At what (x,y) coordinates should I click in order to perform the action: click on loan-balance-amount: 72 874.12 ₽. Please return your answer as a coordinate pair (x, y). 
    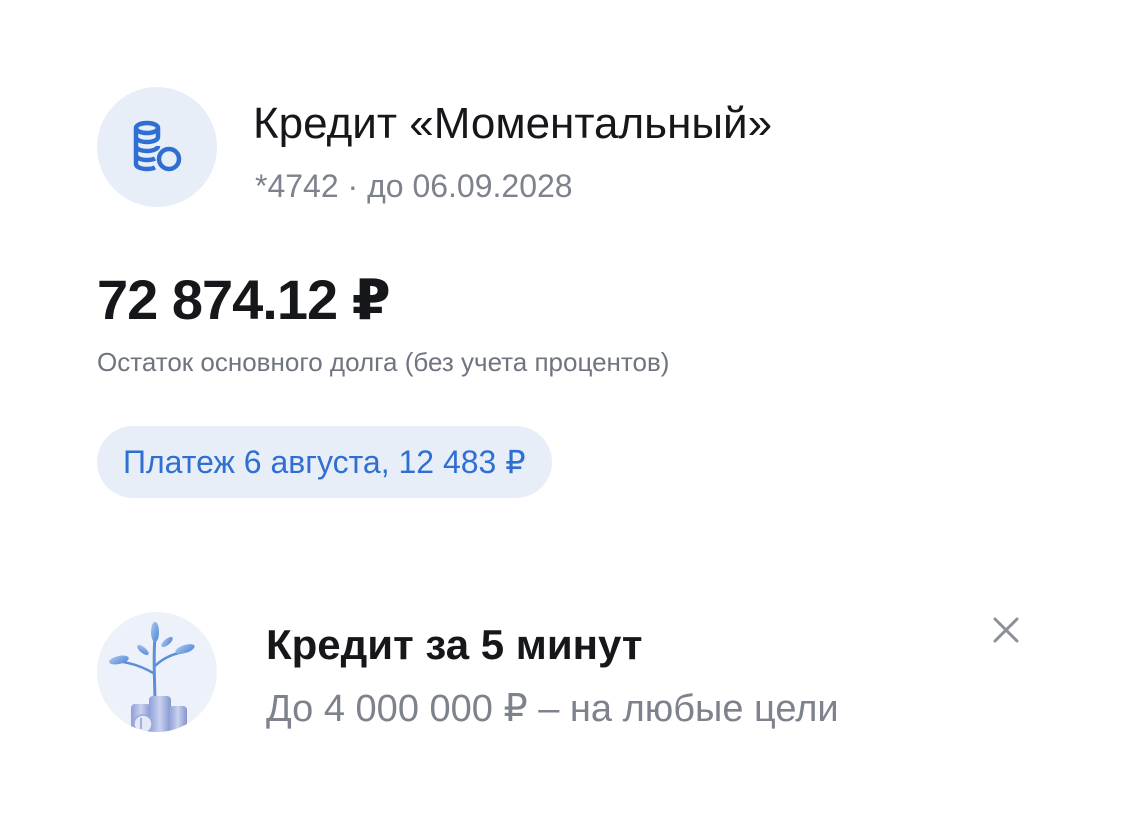
    Looking at the image, I should click on (244, 299).